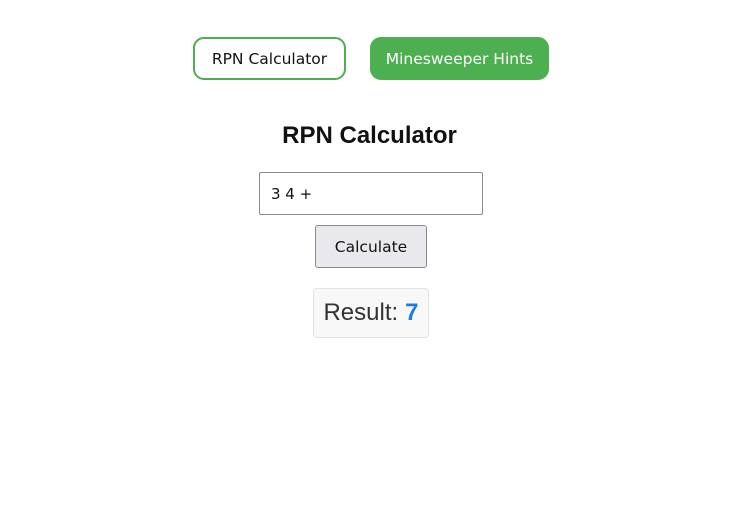 Image resolution: width=739 pixels, height=511 pixels. Describe the element at coordinates (371, 193) in the screenshot. I see `rpn-expression-input` at that location.